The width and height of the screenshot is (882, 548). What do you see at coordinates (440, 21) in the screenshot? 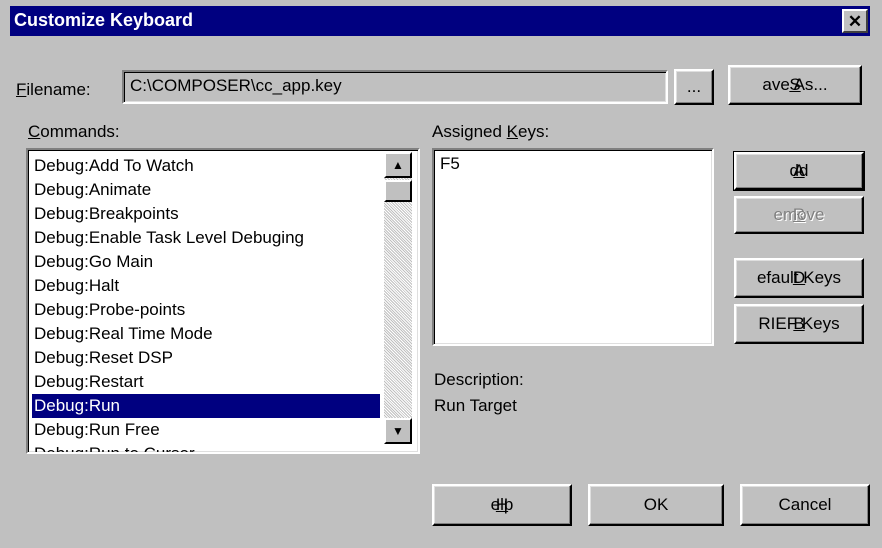
I see `title-bar: Customize Keyboard ✕` at bounding box center [440, 21].